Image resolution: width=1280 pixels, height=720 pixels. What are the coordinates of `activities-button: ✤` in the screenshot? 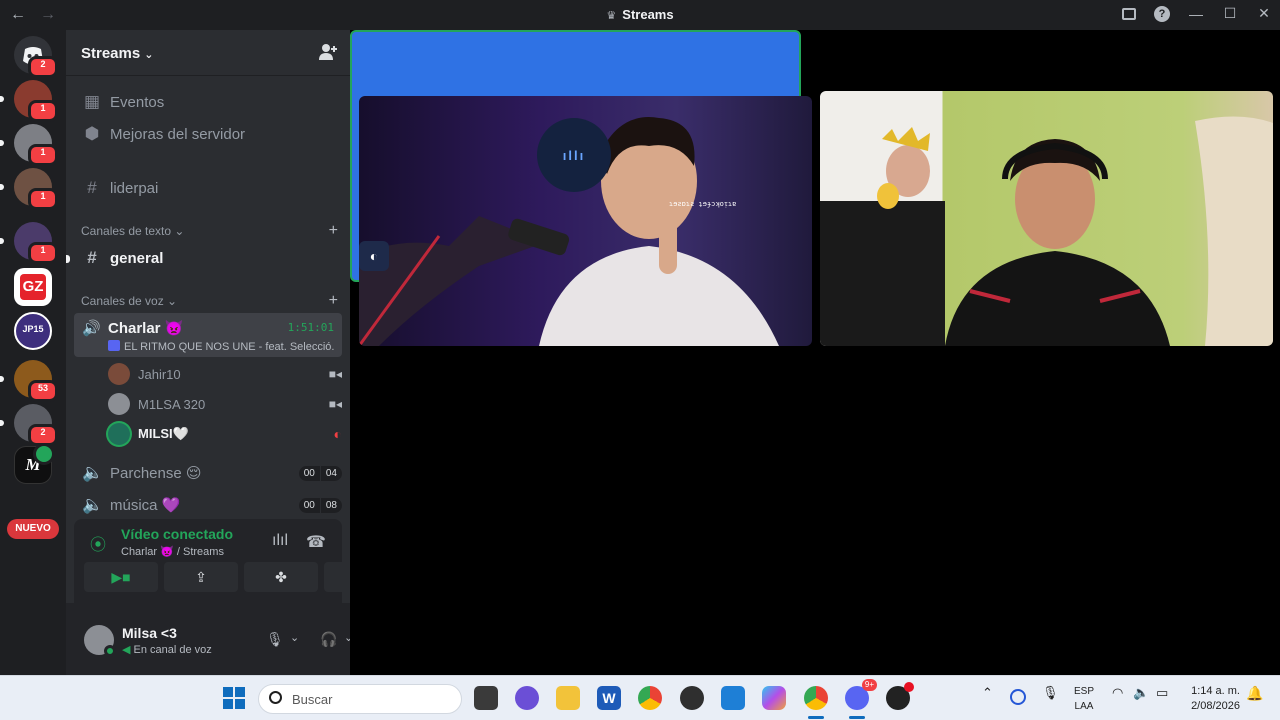 It's located at (281, 577).